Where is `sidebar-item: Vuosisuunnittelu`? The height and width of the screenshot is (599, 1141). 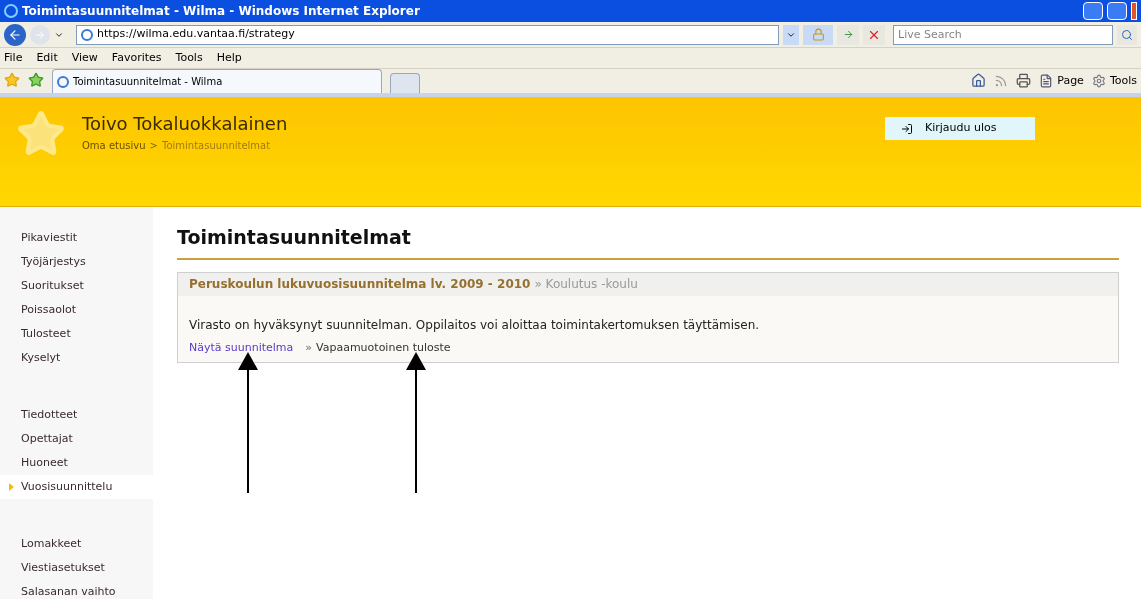 sidebar-item: Vuosisuunnittelu is located at coordinates (76, 487).